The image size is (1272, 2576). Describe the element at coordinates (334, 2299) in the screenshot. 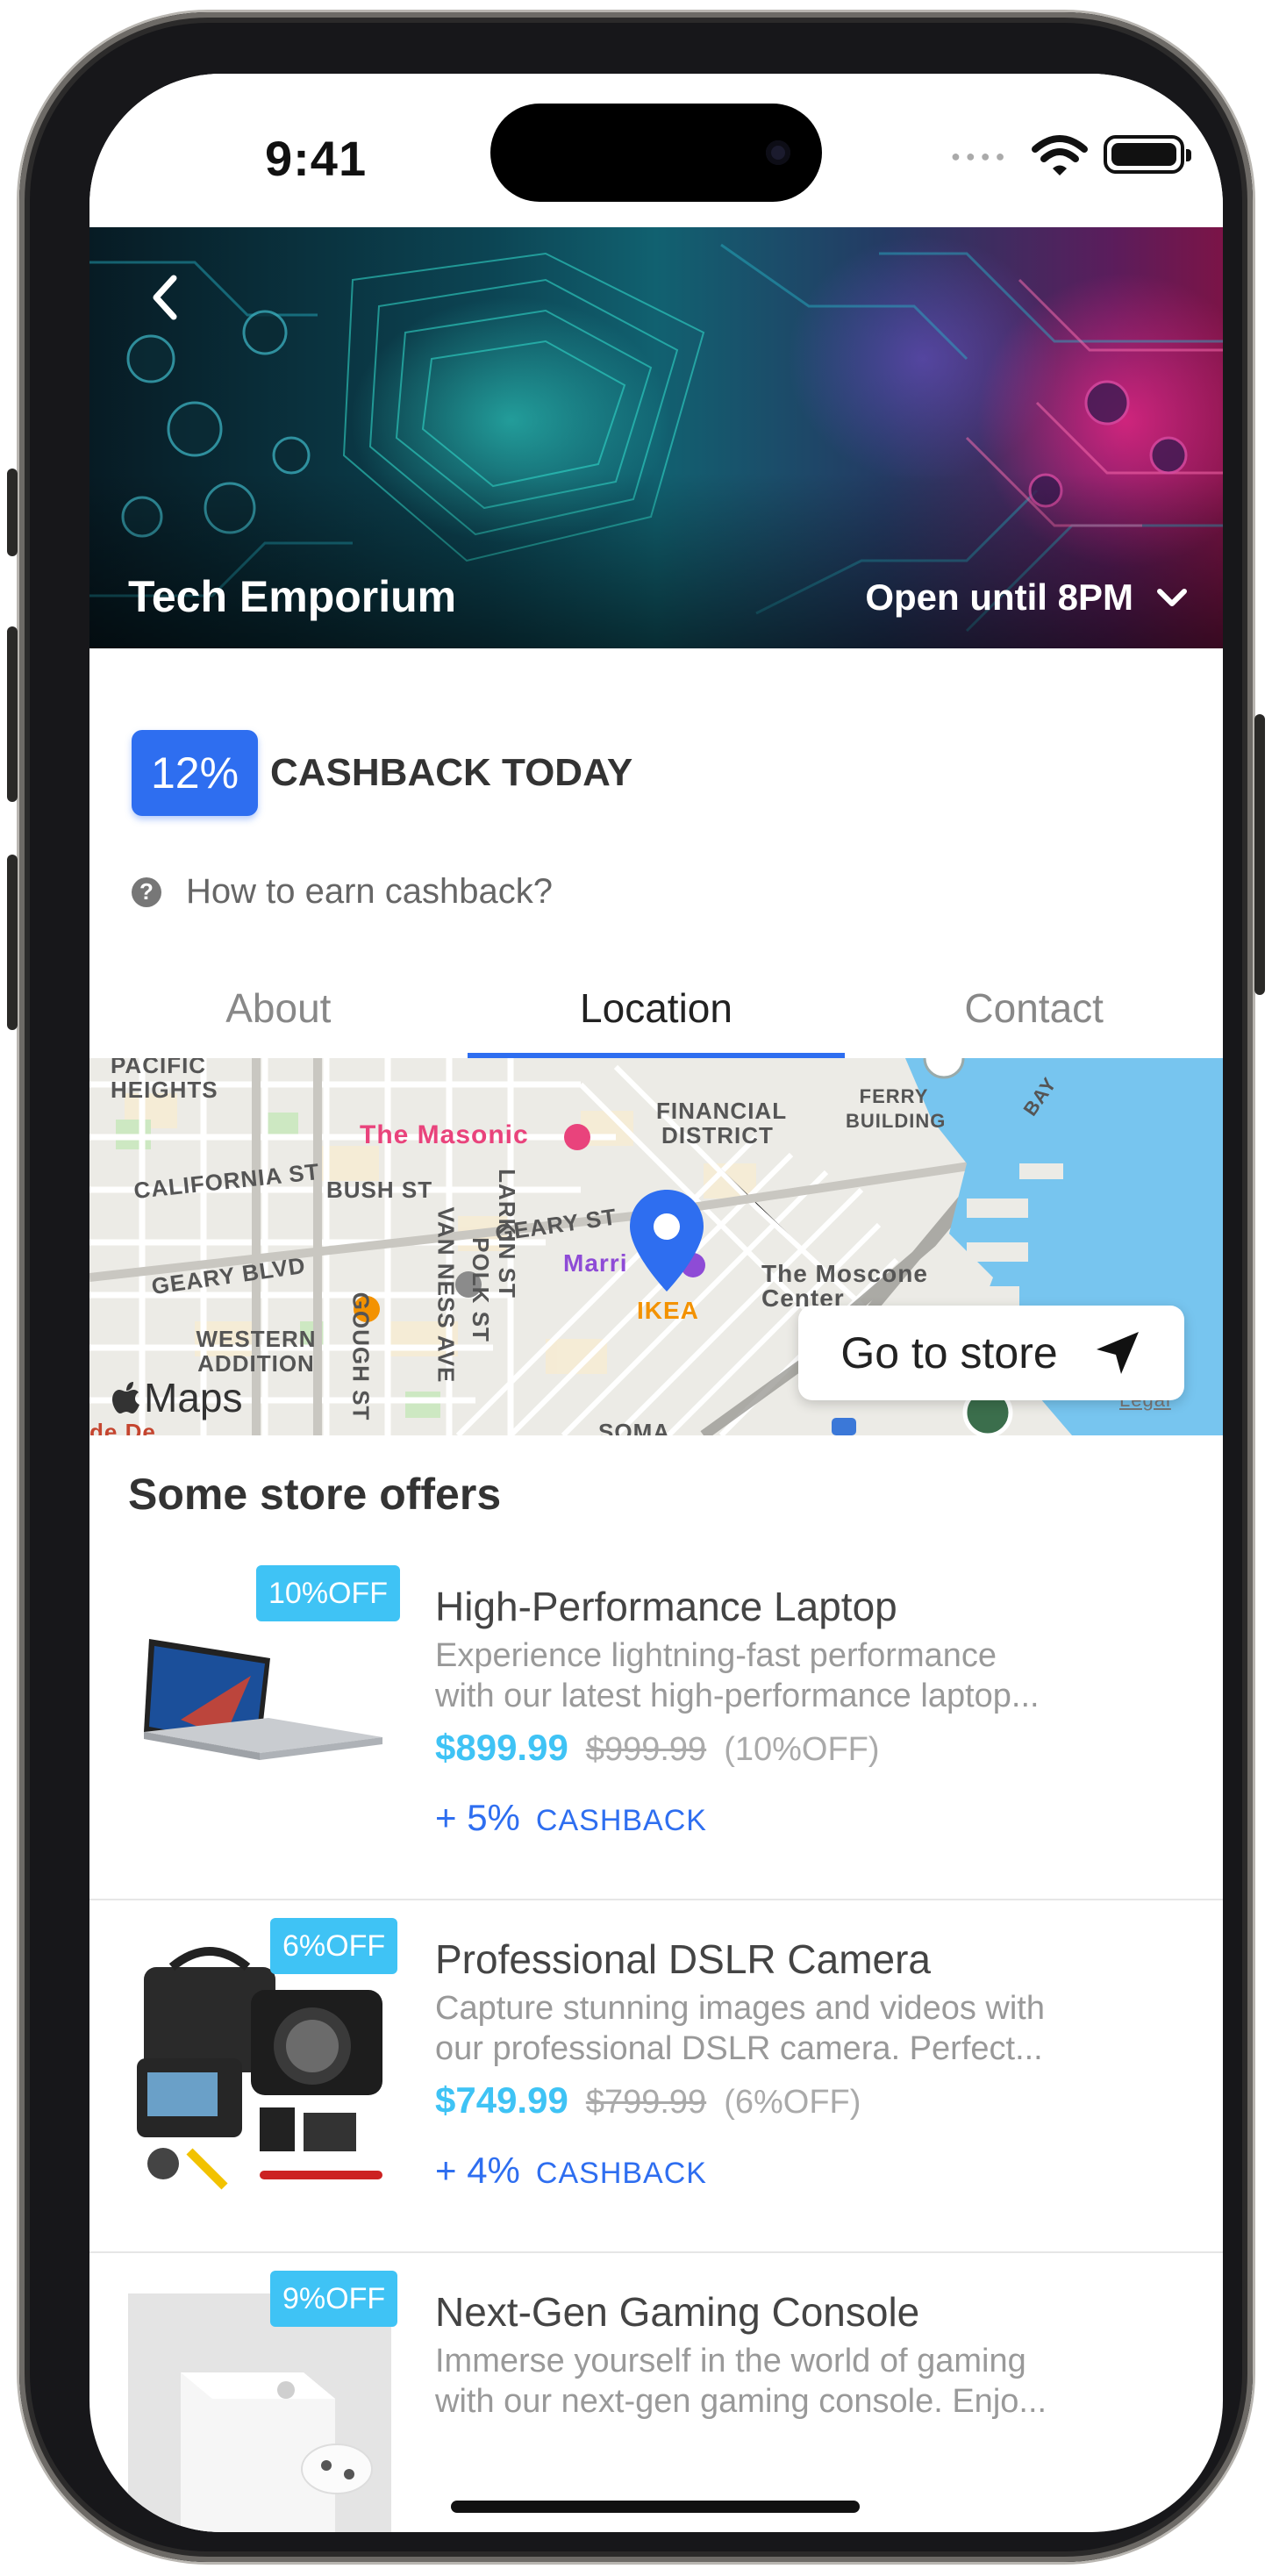

I see `discount-badge: 9%OFF` at that location.